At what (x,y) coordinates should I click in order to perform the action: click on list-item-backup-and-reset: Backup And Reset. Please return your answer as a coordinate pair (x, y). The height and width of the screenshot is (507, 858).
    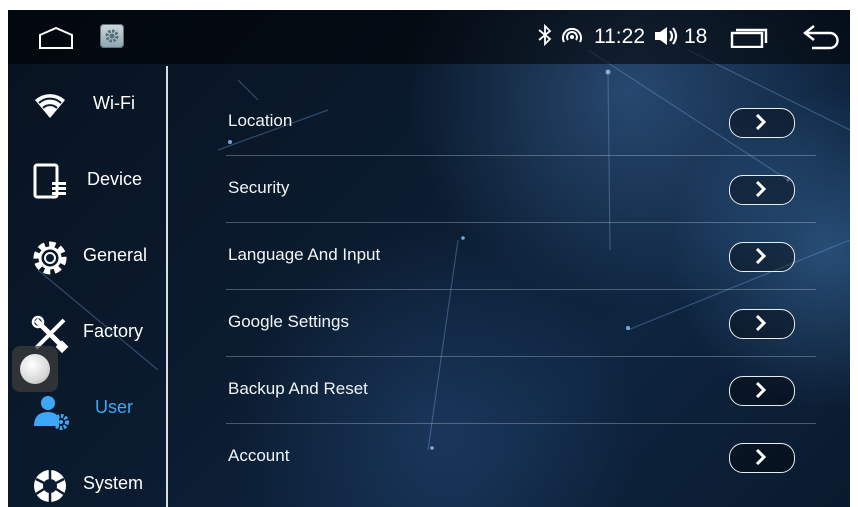
    Looking at the image, I should click on (538, 390).